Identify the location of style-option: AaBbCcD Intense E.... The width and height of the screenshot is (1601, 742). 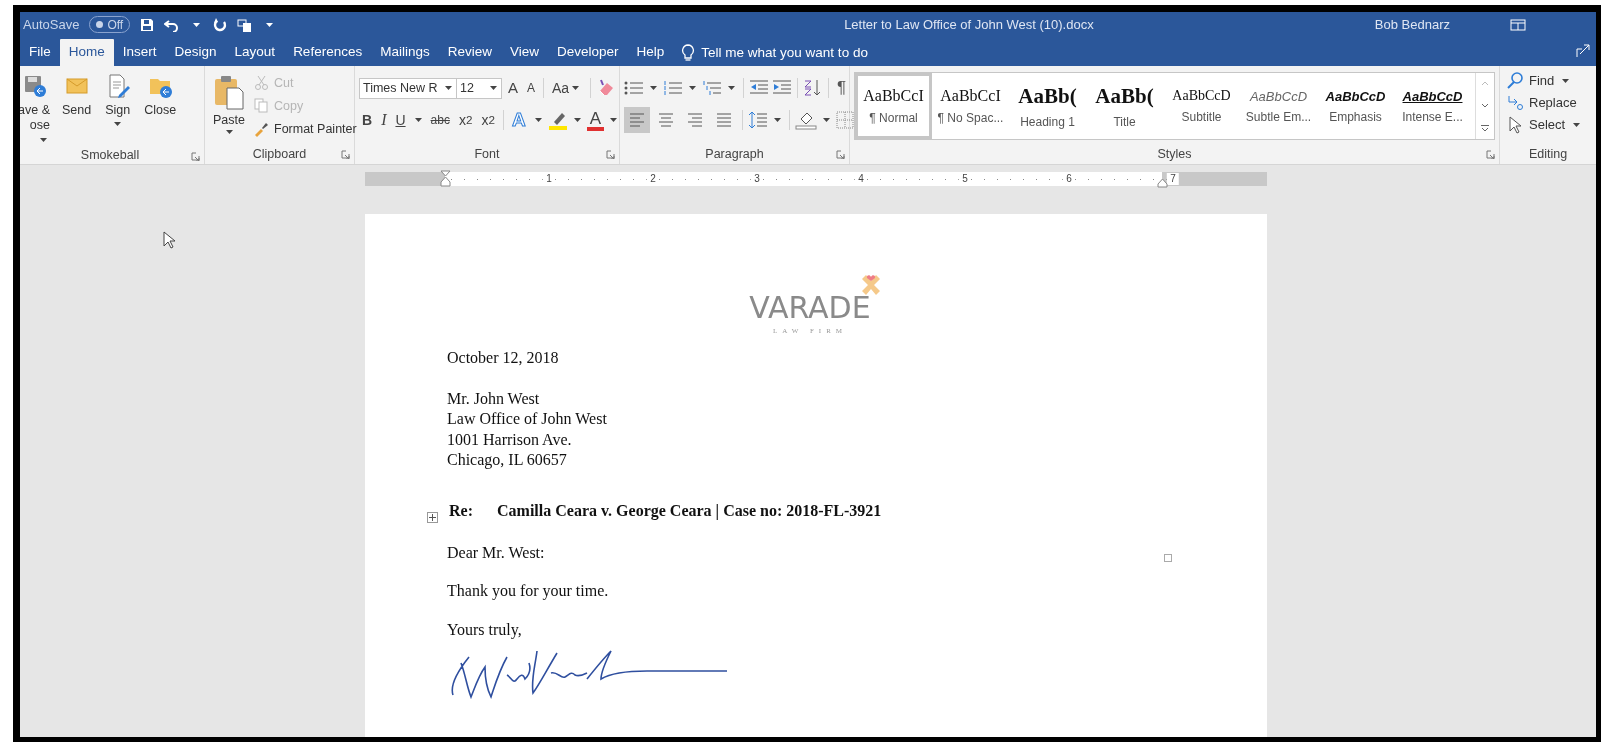
(1432, 106).